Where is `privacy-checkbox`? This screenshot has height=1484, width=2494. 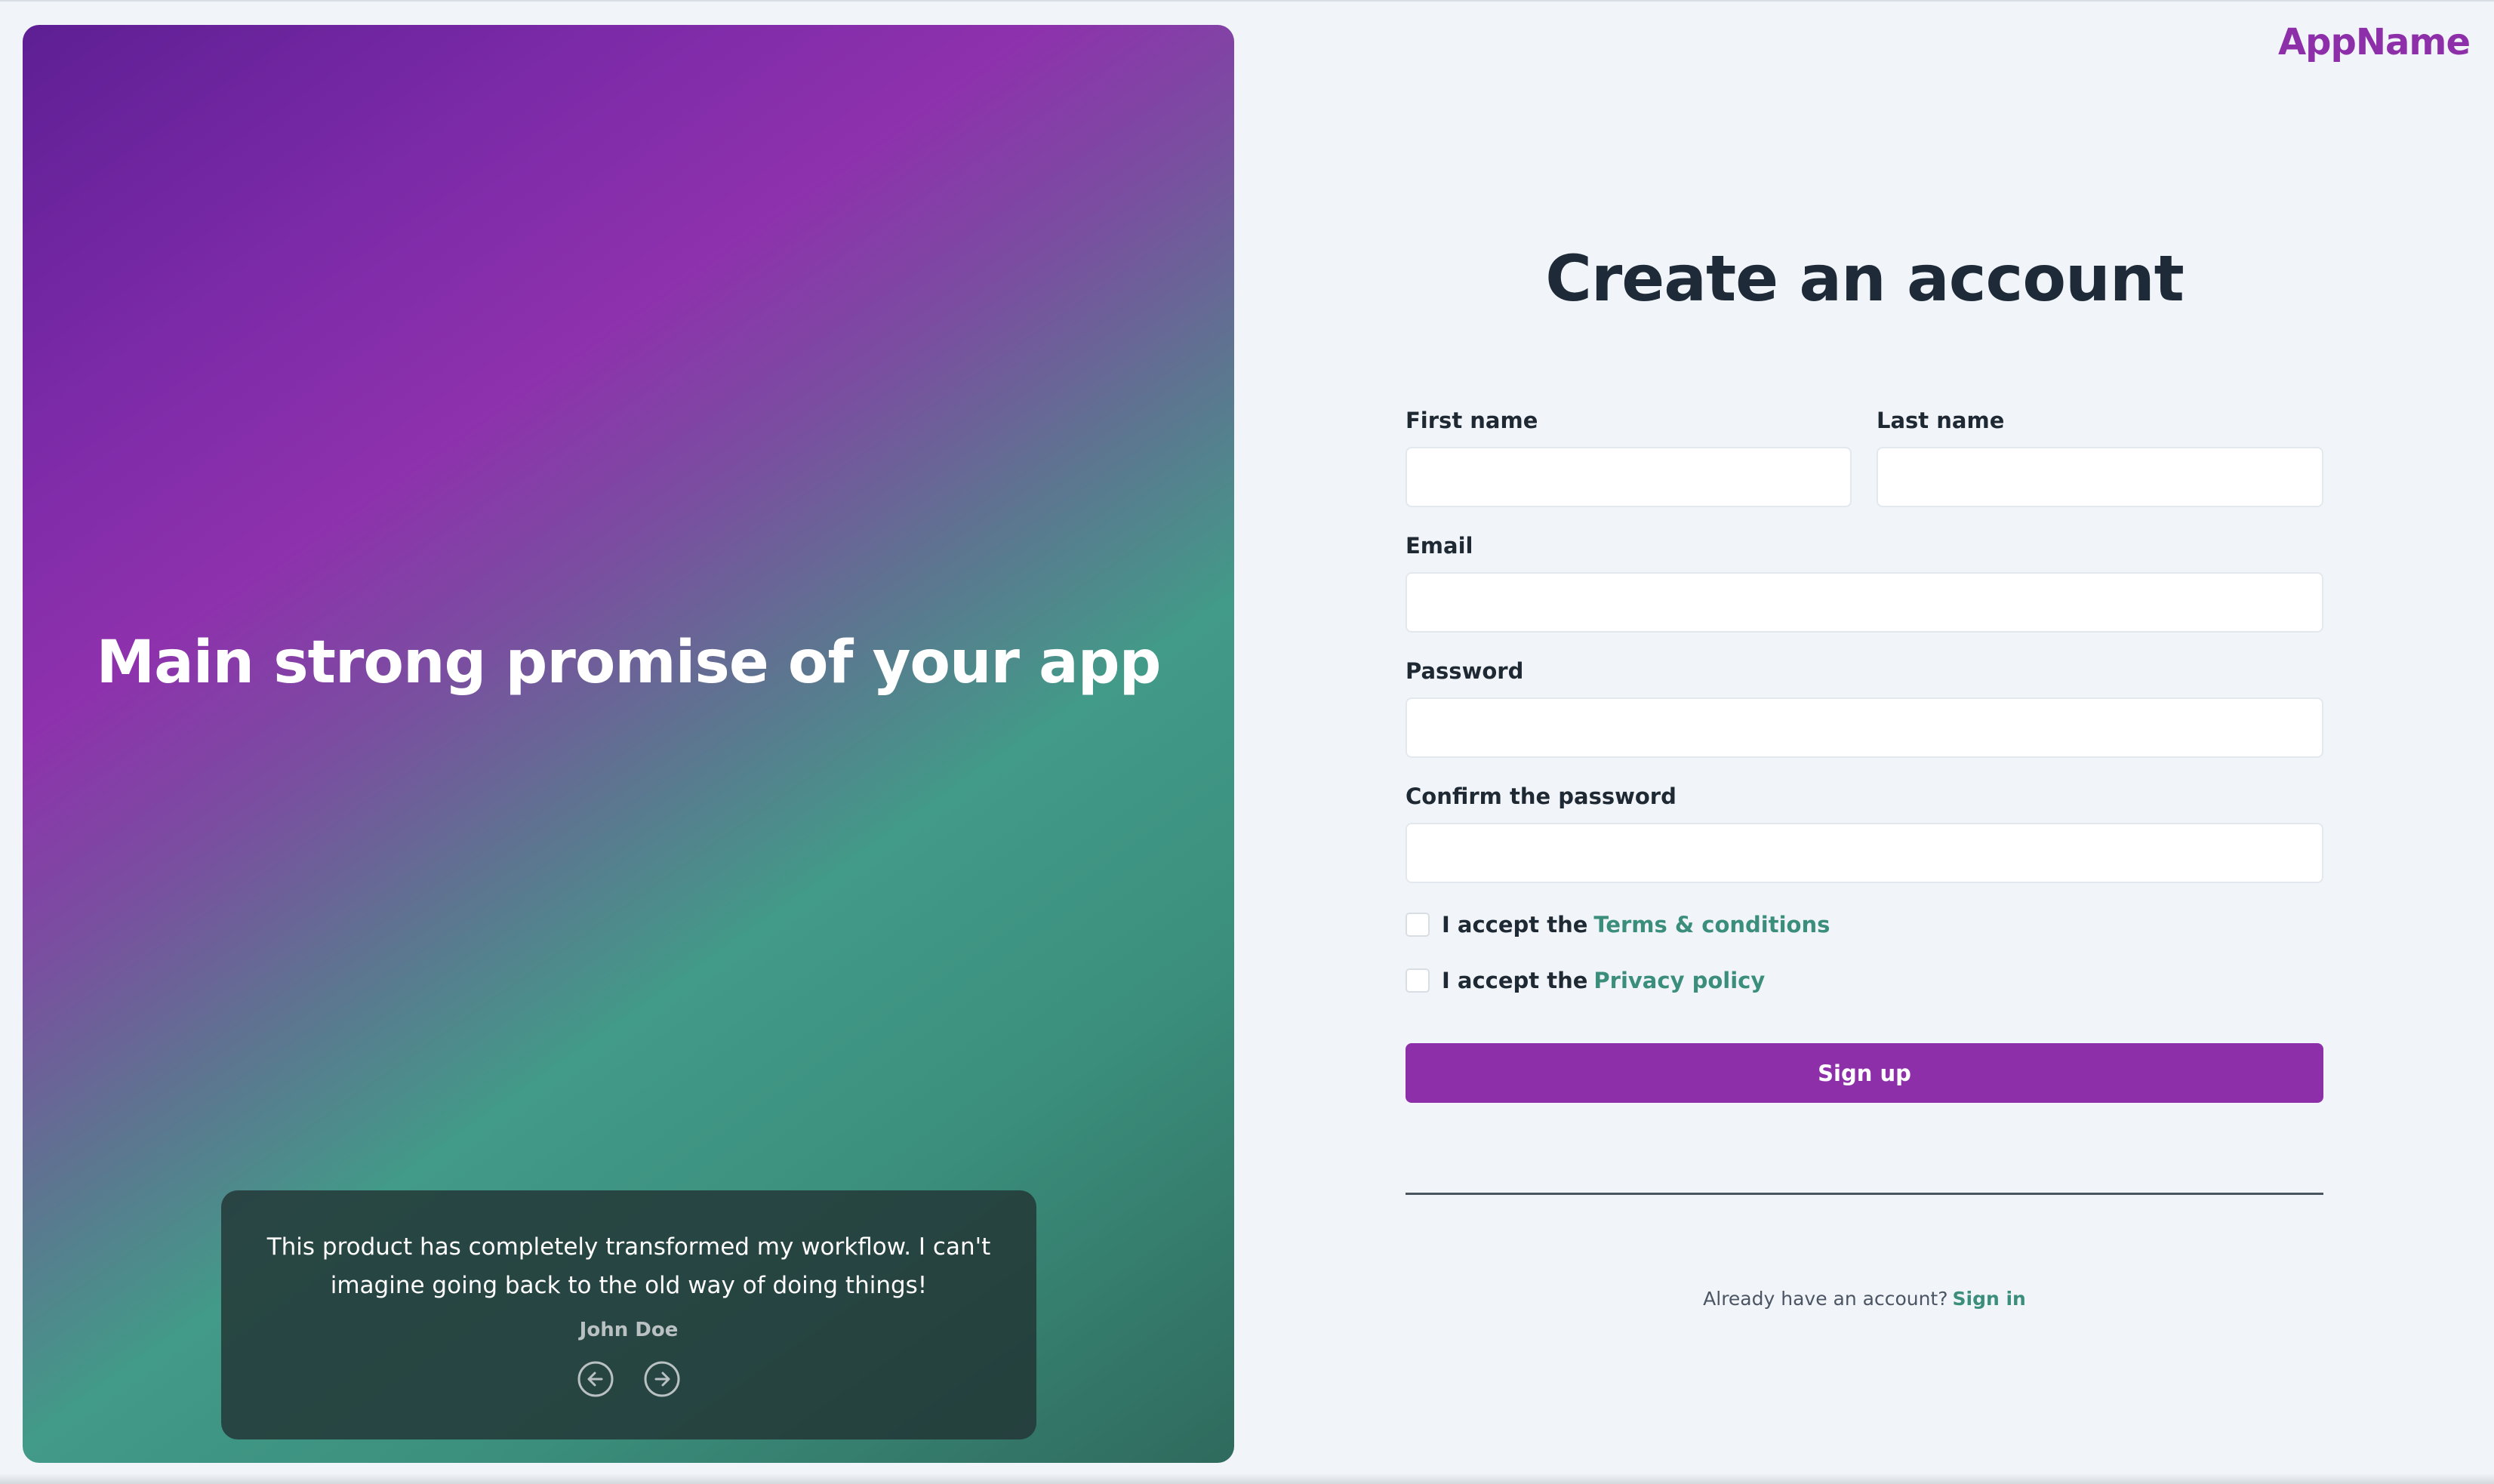 privacy-checkbox is located at coordinates (1418, 980).